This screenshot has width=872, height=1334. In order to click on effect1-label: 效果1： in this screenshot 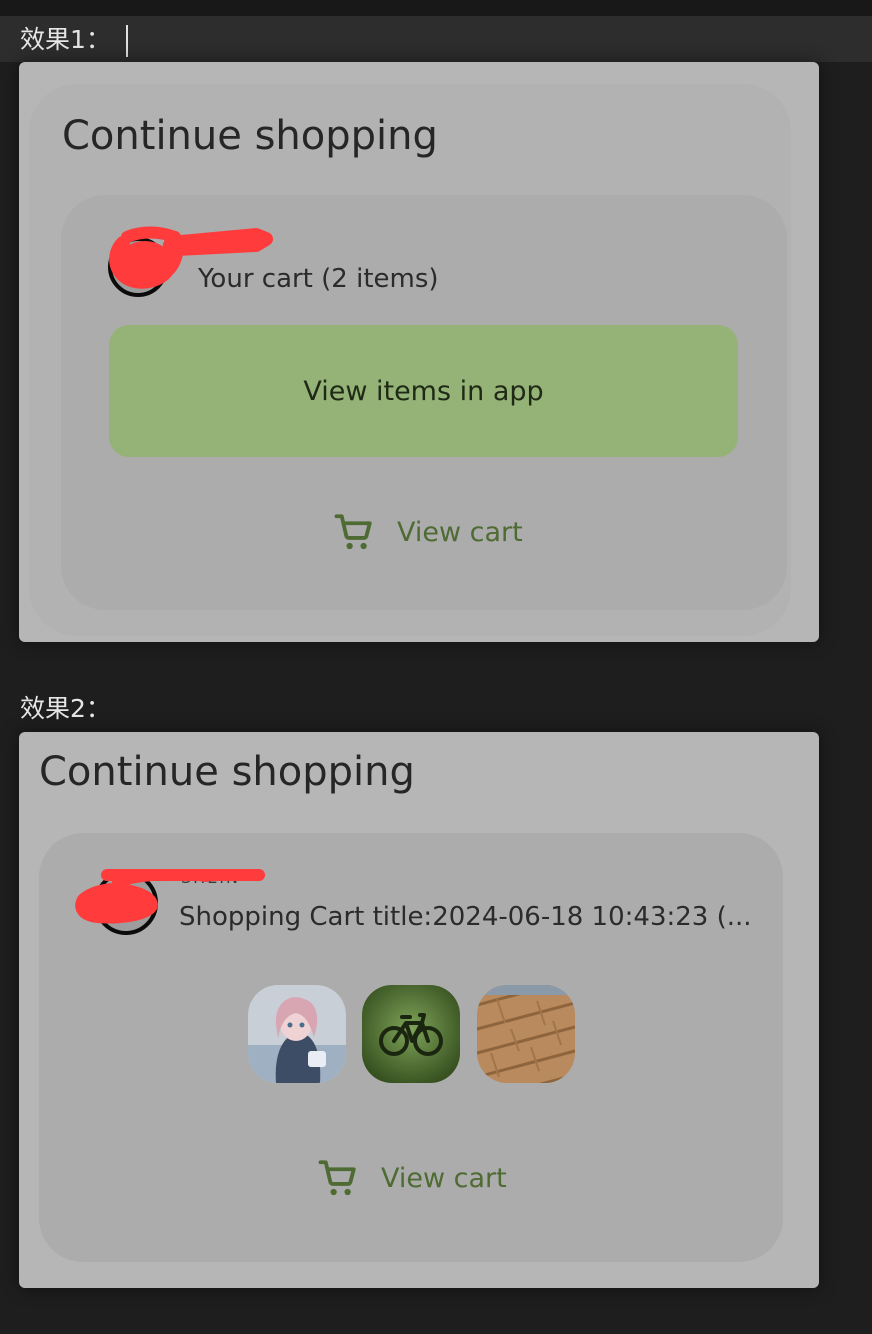, I will do `click(65, 39)`.